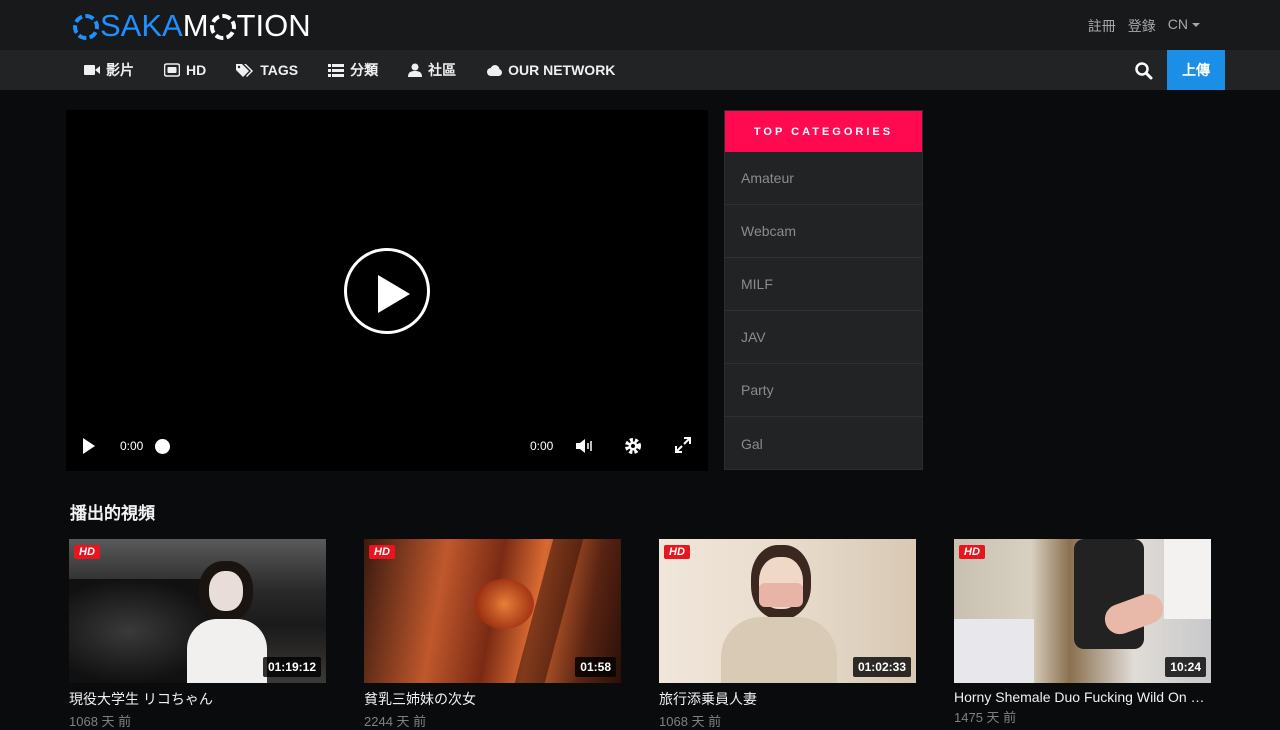 The image size is (1280, 730). Describe the element at coordinates (985, 717) in the screenshot. I see `video-age: 1475 天 前` at that location.